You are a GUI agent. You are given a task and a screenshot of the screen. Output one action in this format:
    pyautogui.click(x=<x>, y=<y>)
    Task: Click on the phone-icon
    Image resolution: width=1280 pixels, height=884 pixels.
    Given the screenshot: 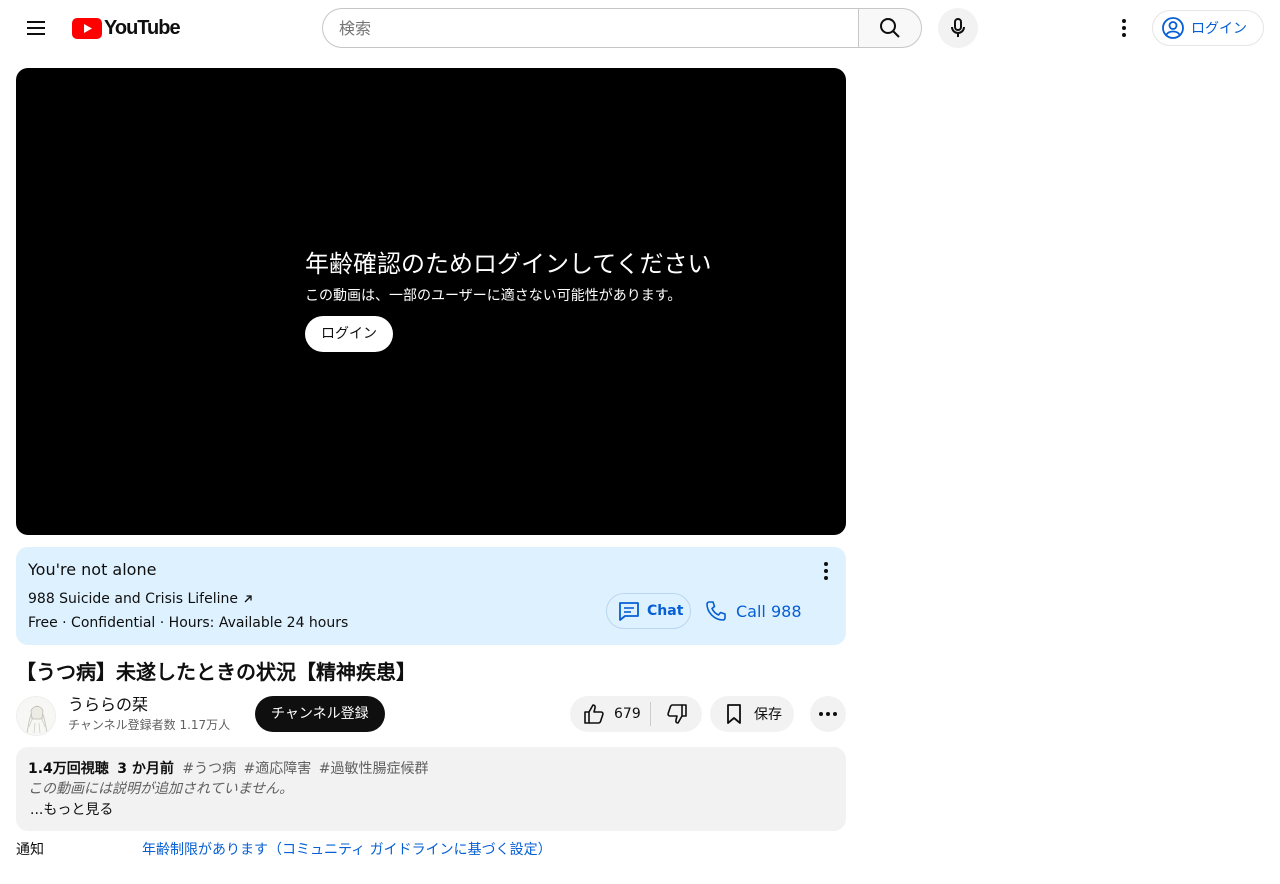 What is the action you would take?
    pyautogui.click(x=716, y=611)
    